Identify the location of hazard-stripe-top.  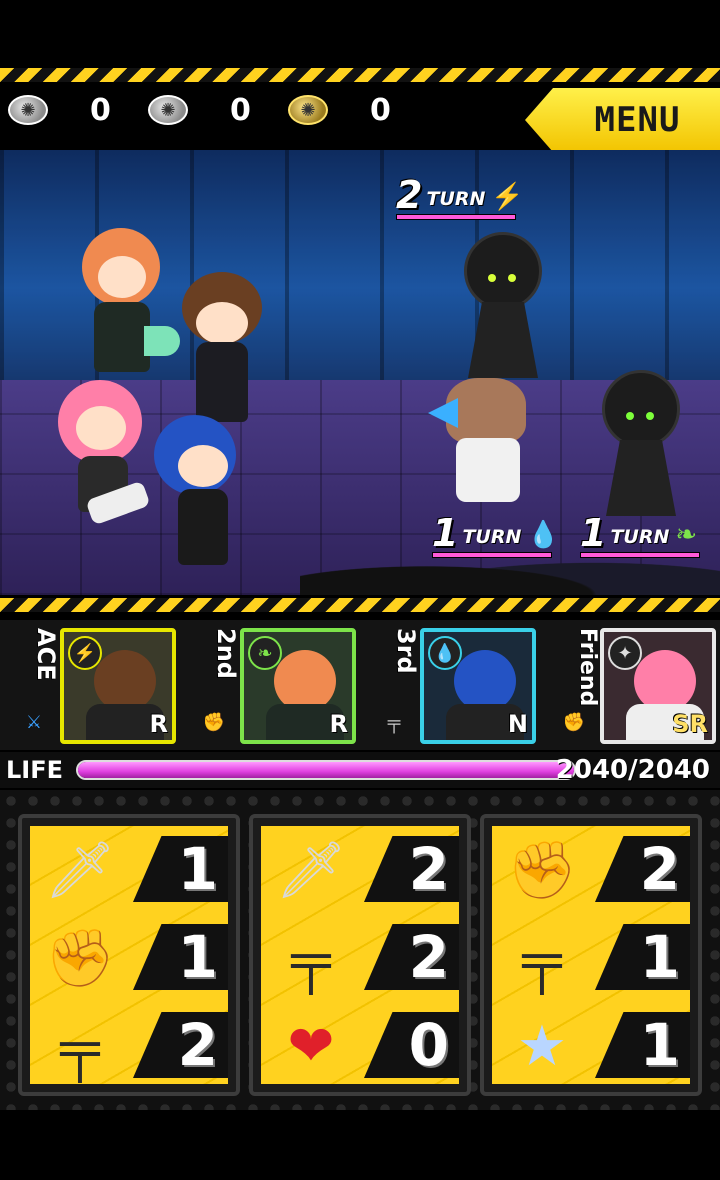
(360, 75).